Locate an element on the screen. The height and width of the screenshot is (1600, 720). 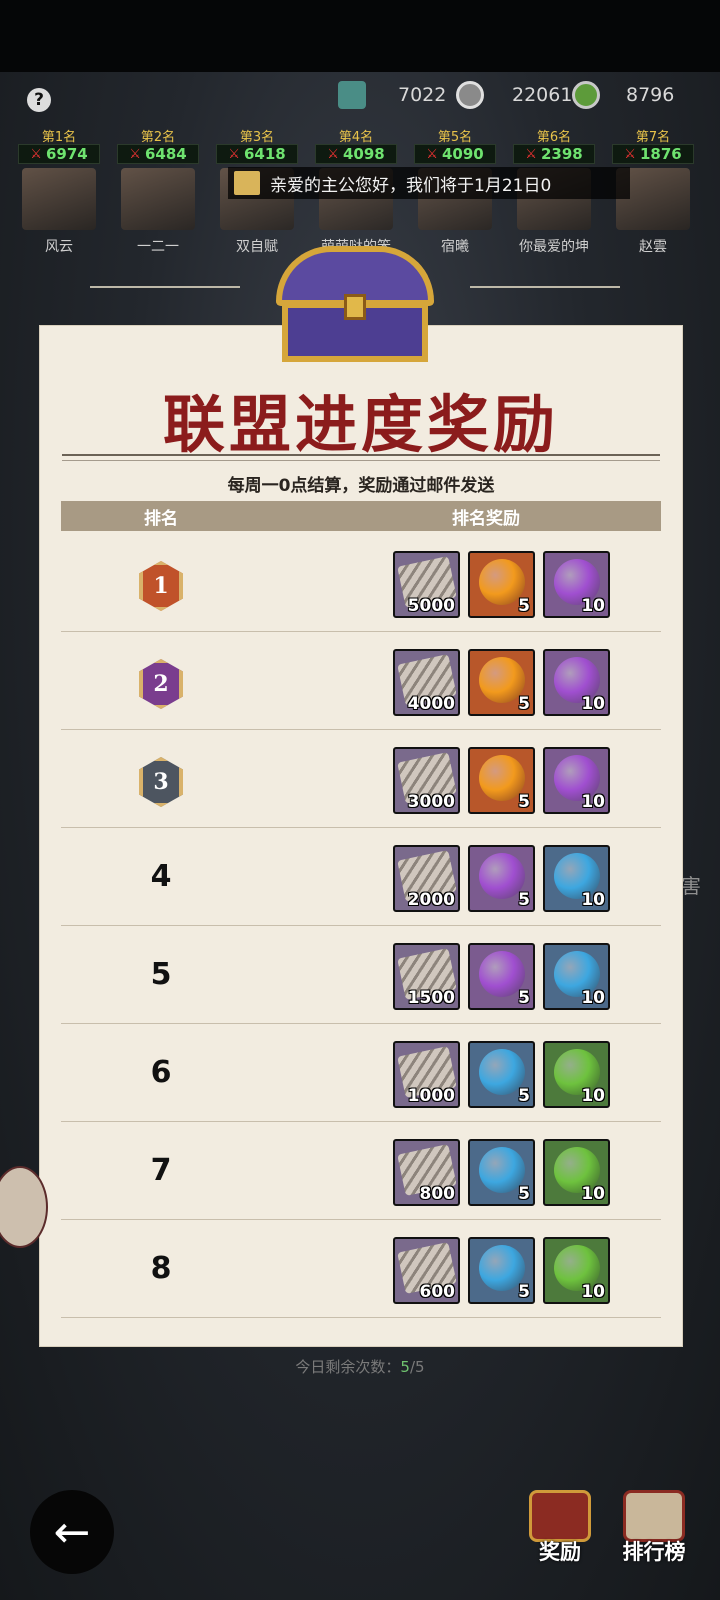
reward-row: 2 4000 5 10 is located at coordinates (361, 680).